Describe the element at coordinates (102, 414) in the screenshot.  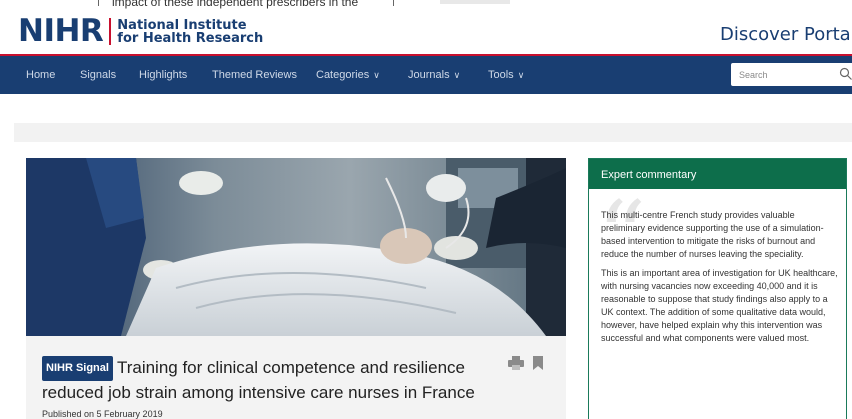
I see `published-date: Published on 5 February 2019` at that location.